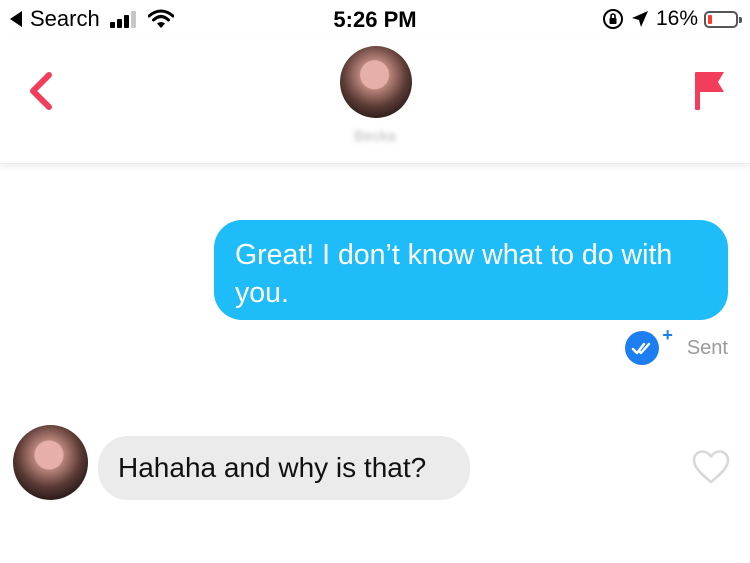  I want to click on heart-outline-icon, so click(711, 467).